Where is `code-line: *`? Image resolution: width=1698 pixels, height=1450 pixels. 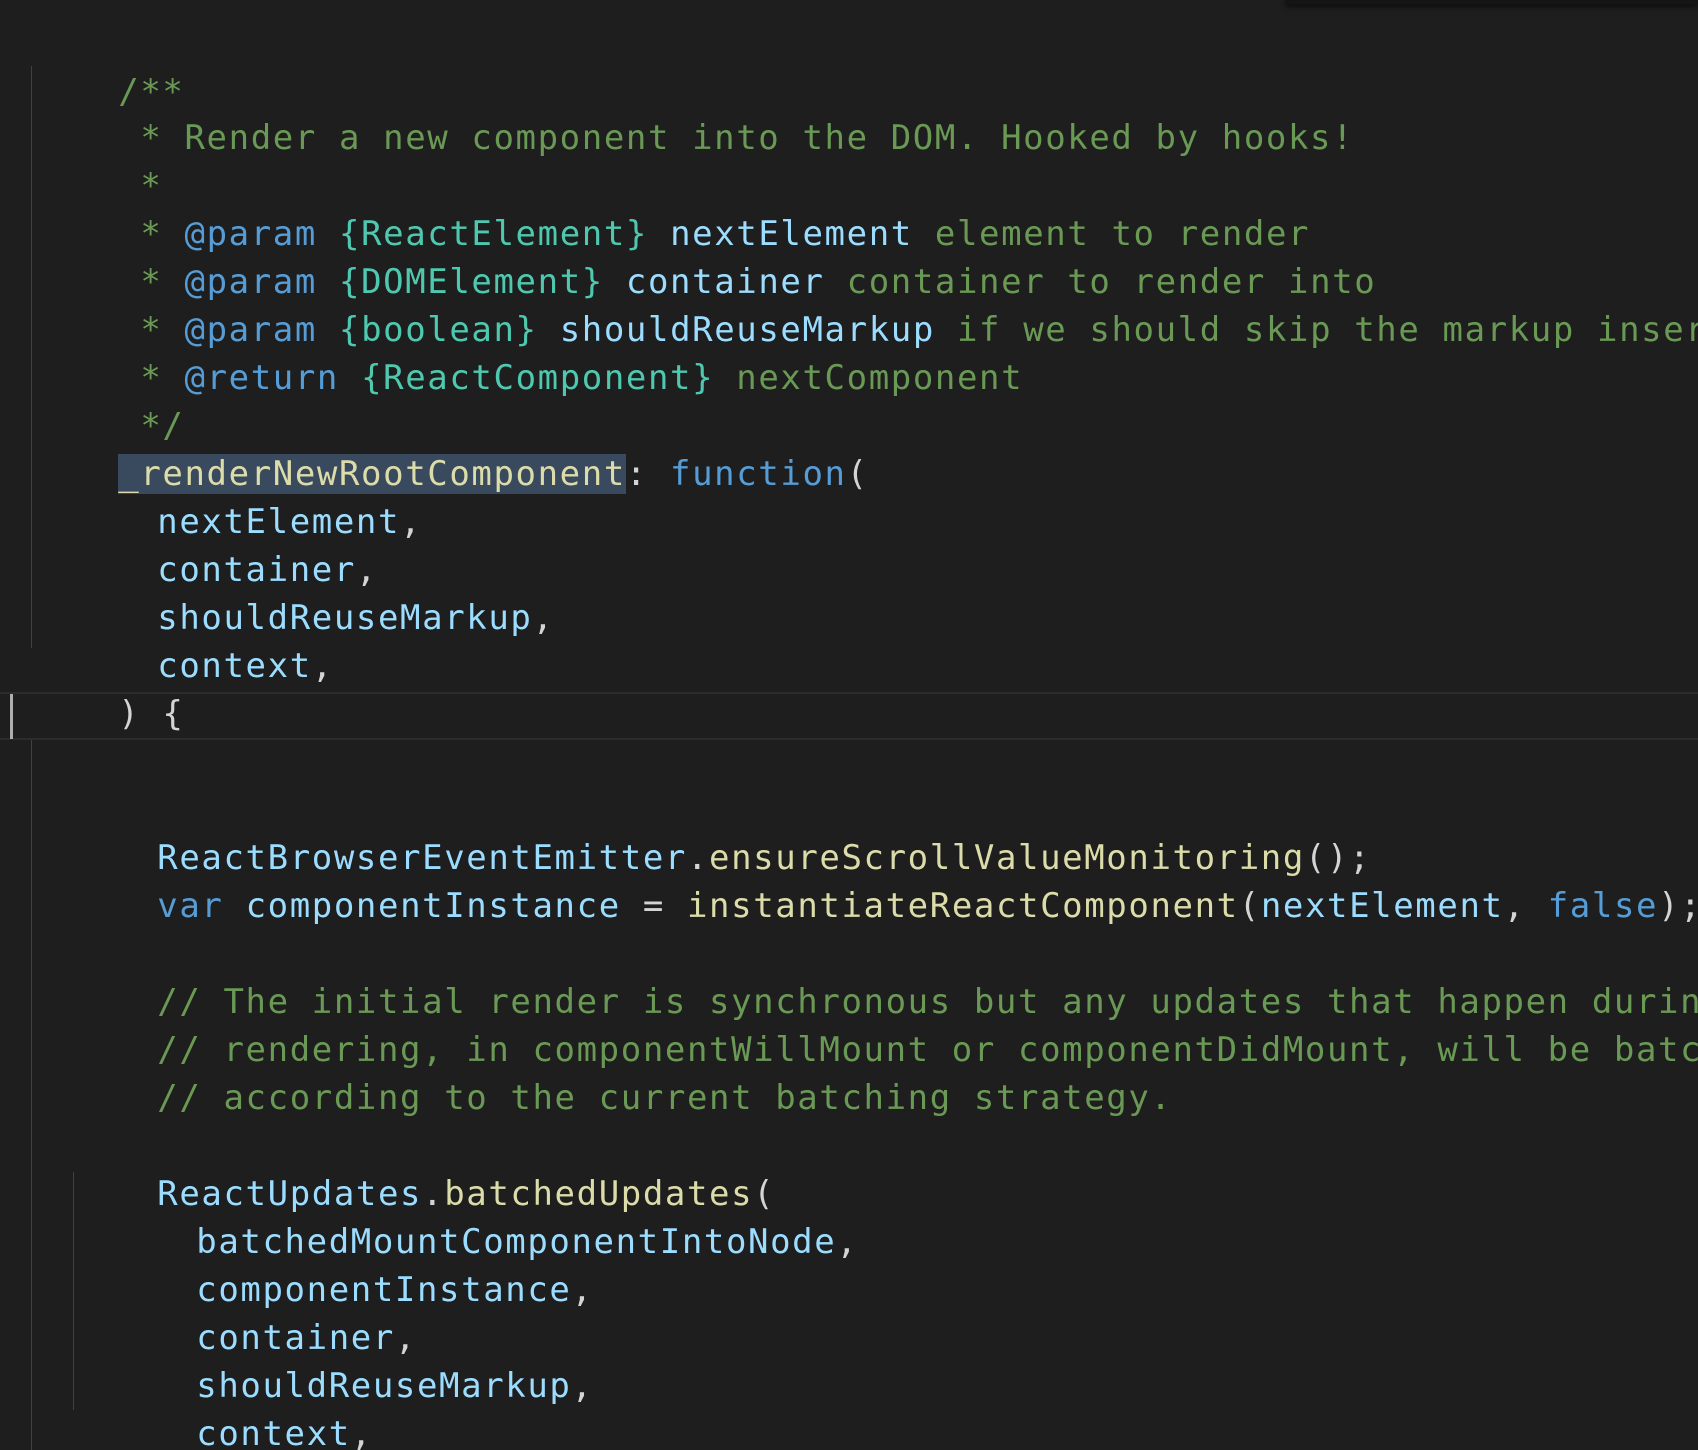 code-line: * is located at coordinates (864, 160).